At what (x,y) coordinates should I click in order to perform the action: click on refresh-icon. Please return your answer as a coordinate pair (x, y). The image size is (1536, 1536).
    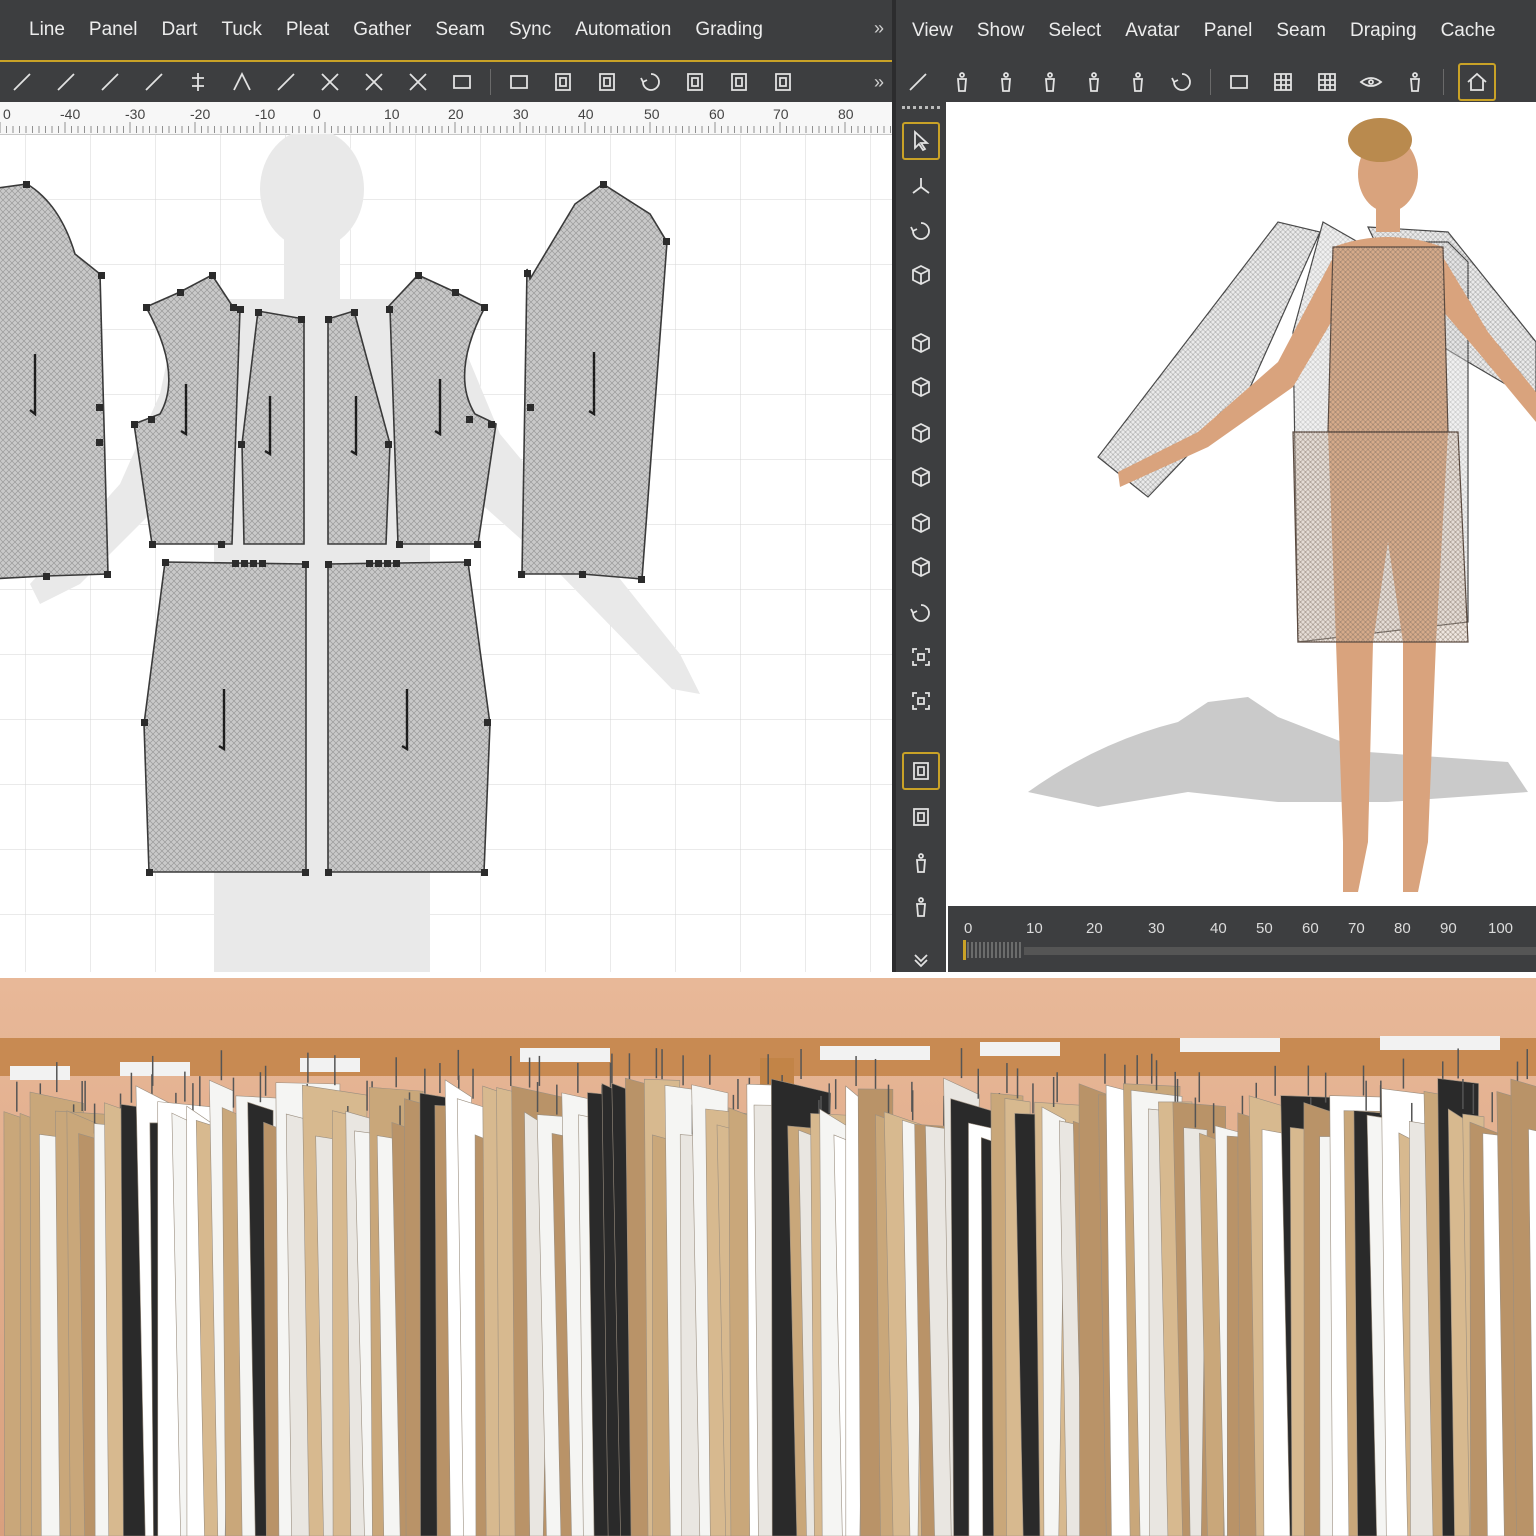
    Looking at the image, I should click on (1182, 82).